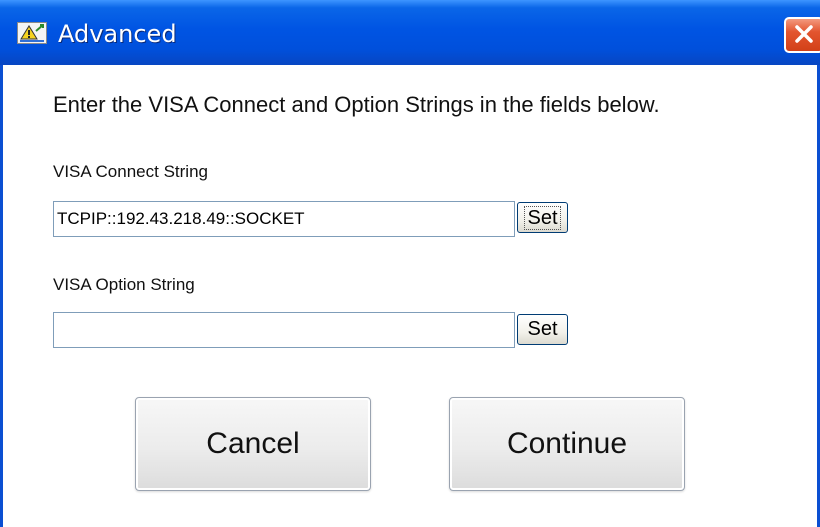 This screenshot has height=527, width=820. What do you see at coordinates (124, 284) in the screenshot?
I see `visa-option-label: VISA Option String` at bounding box center [124, 284].